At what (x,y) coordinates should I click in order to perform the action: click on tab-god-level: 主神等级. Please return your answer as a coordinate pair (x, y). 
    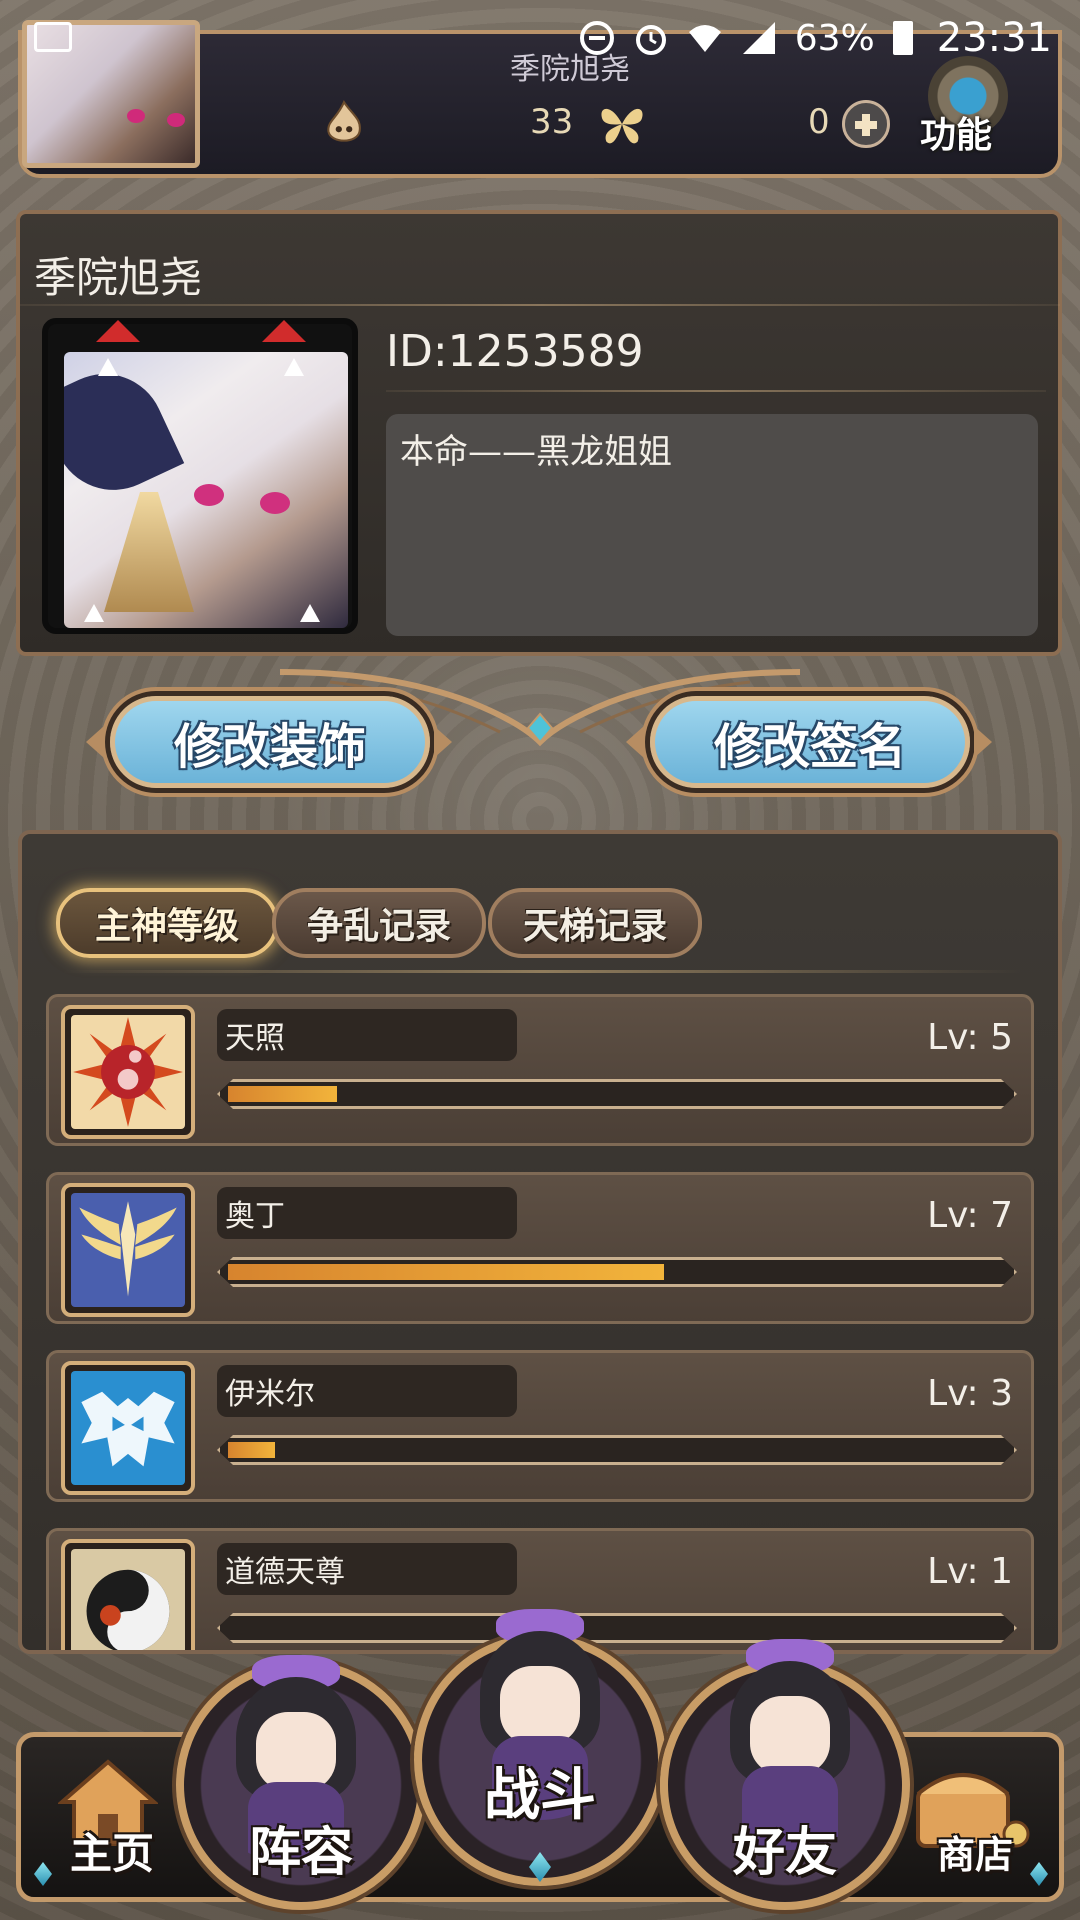
    Looking at the image, I should click on (167, 923).